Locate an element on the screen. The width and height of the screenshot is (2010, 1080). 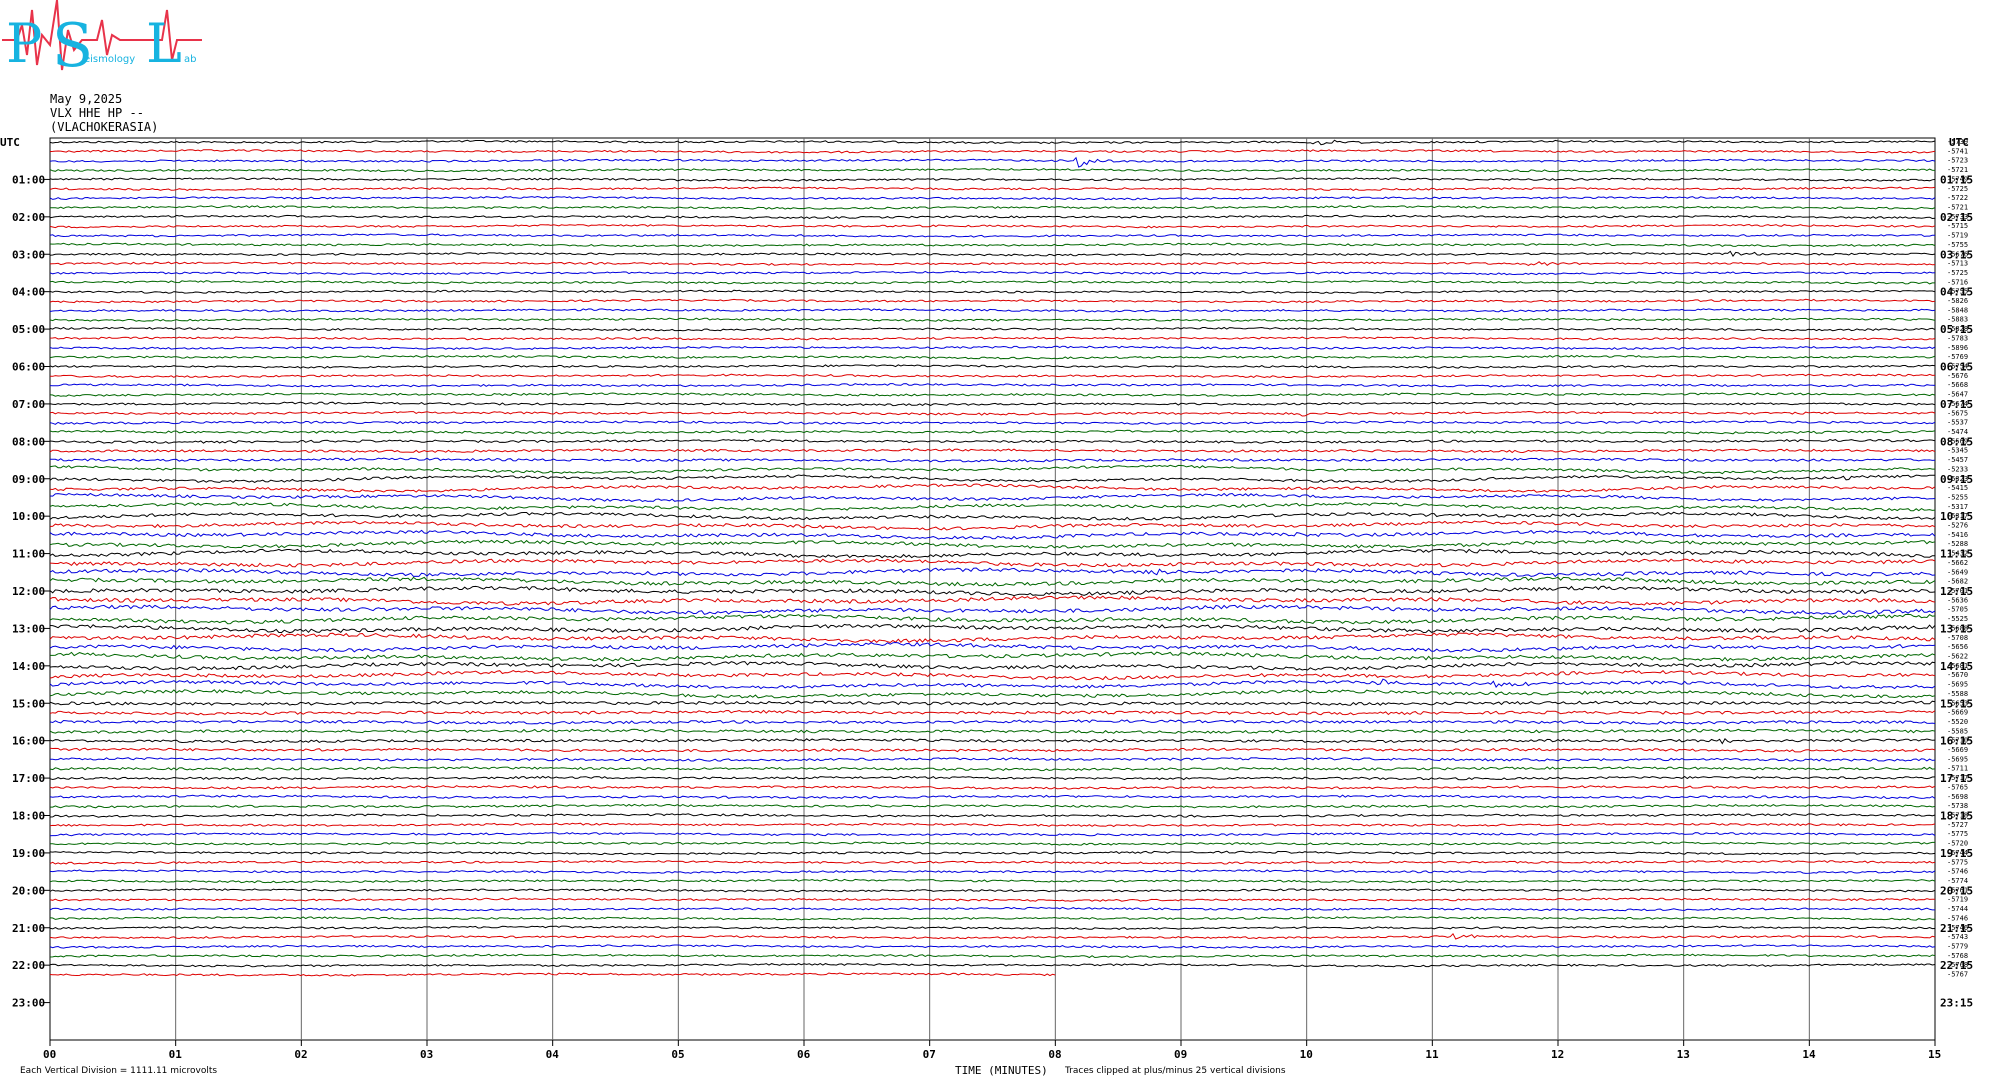
x-tick-label: 10 is located at coordinates (1306, 1054).